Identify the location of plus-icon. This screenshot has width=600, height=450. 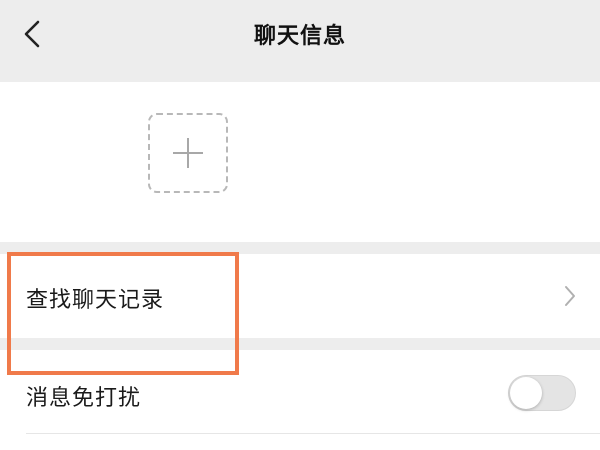
(188, 153).